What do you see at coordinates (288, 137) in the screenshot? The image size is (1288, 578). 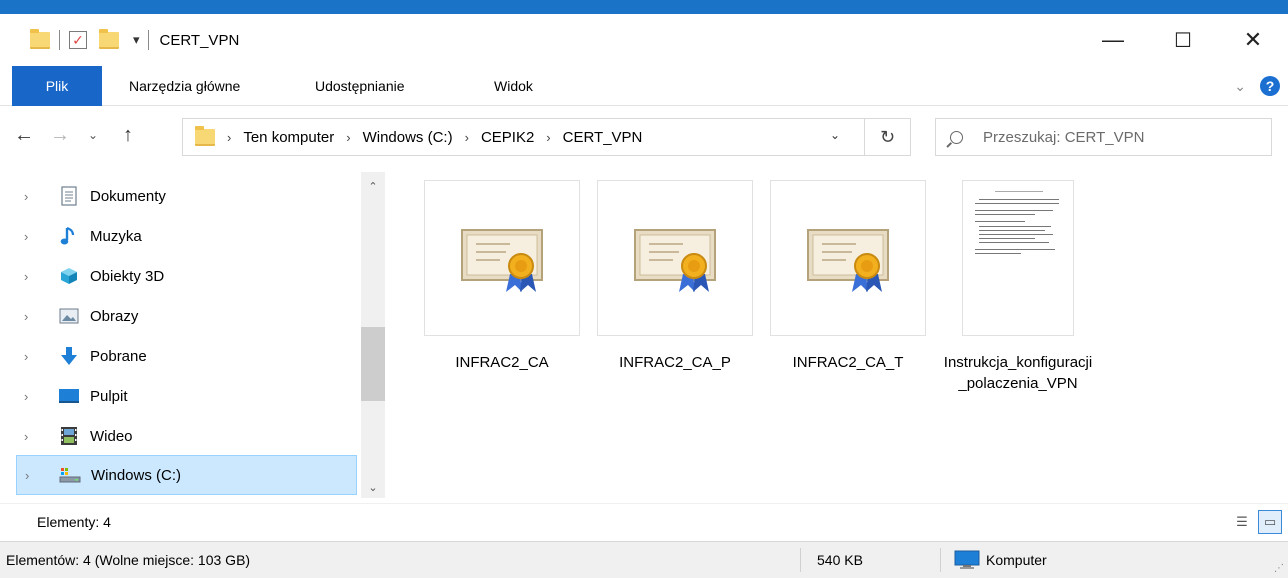 I see `breadcrumb-this-pc: Ten komputer` at bounding box center [288, 137].